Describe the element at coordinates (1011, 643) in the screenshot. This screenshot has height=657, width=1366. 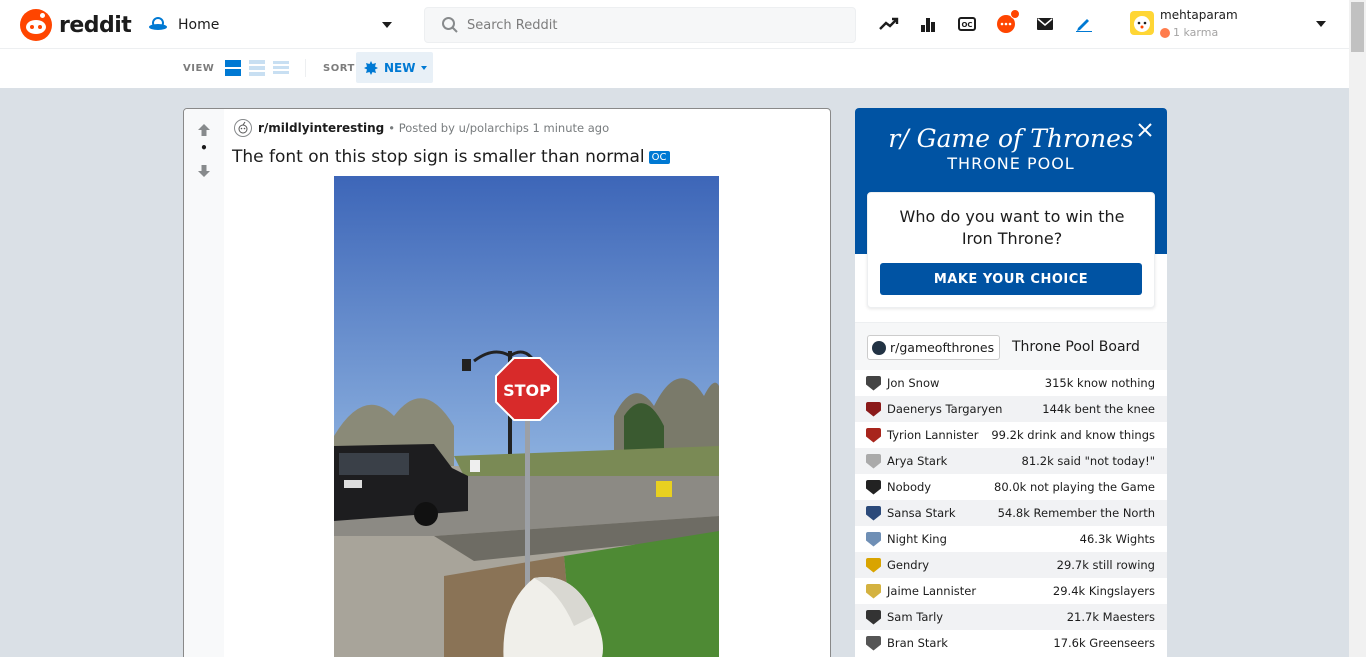
I see `leaderboard-row: Bran Stark 17.6k Greenseers` at that location.